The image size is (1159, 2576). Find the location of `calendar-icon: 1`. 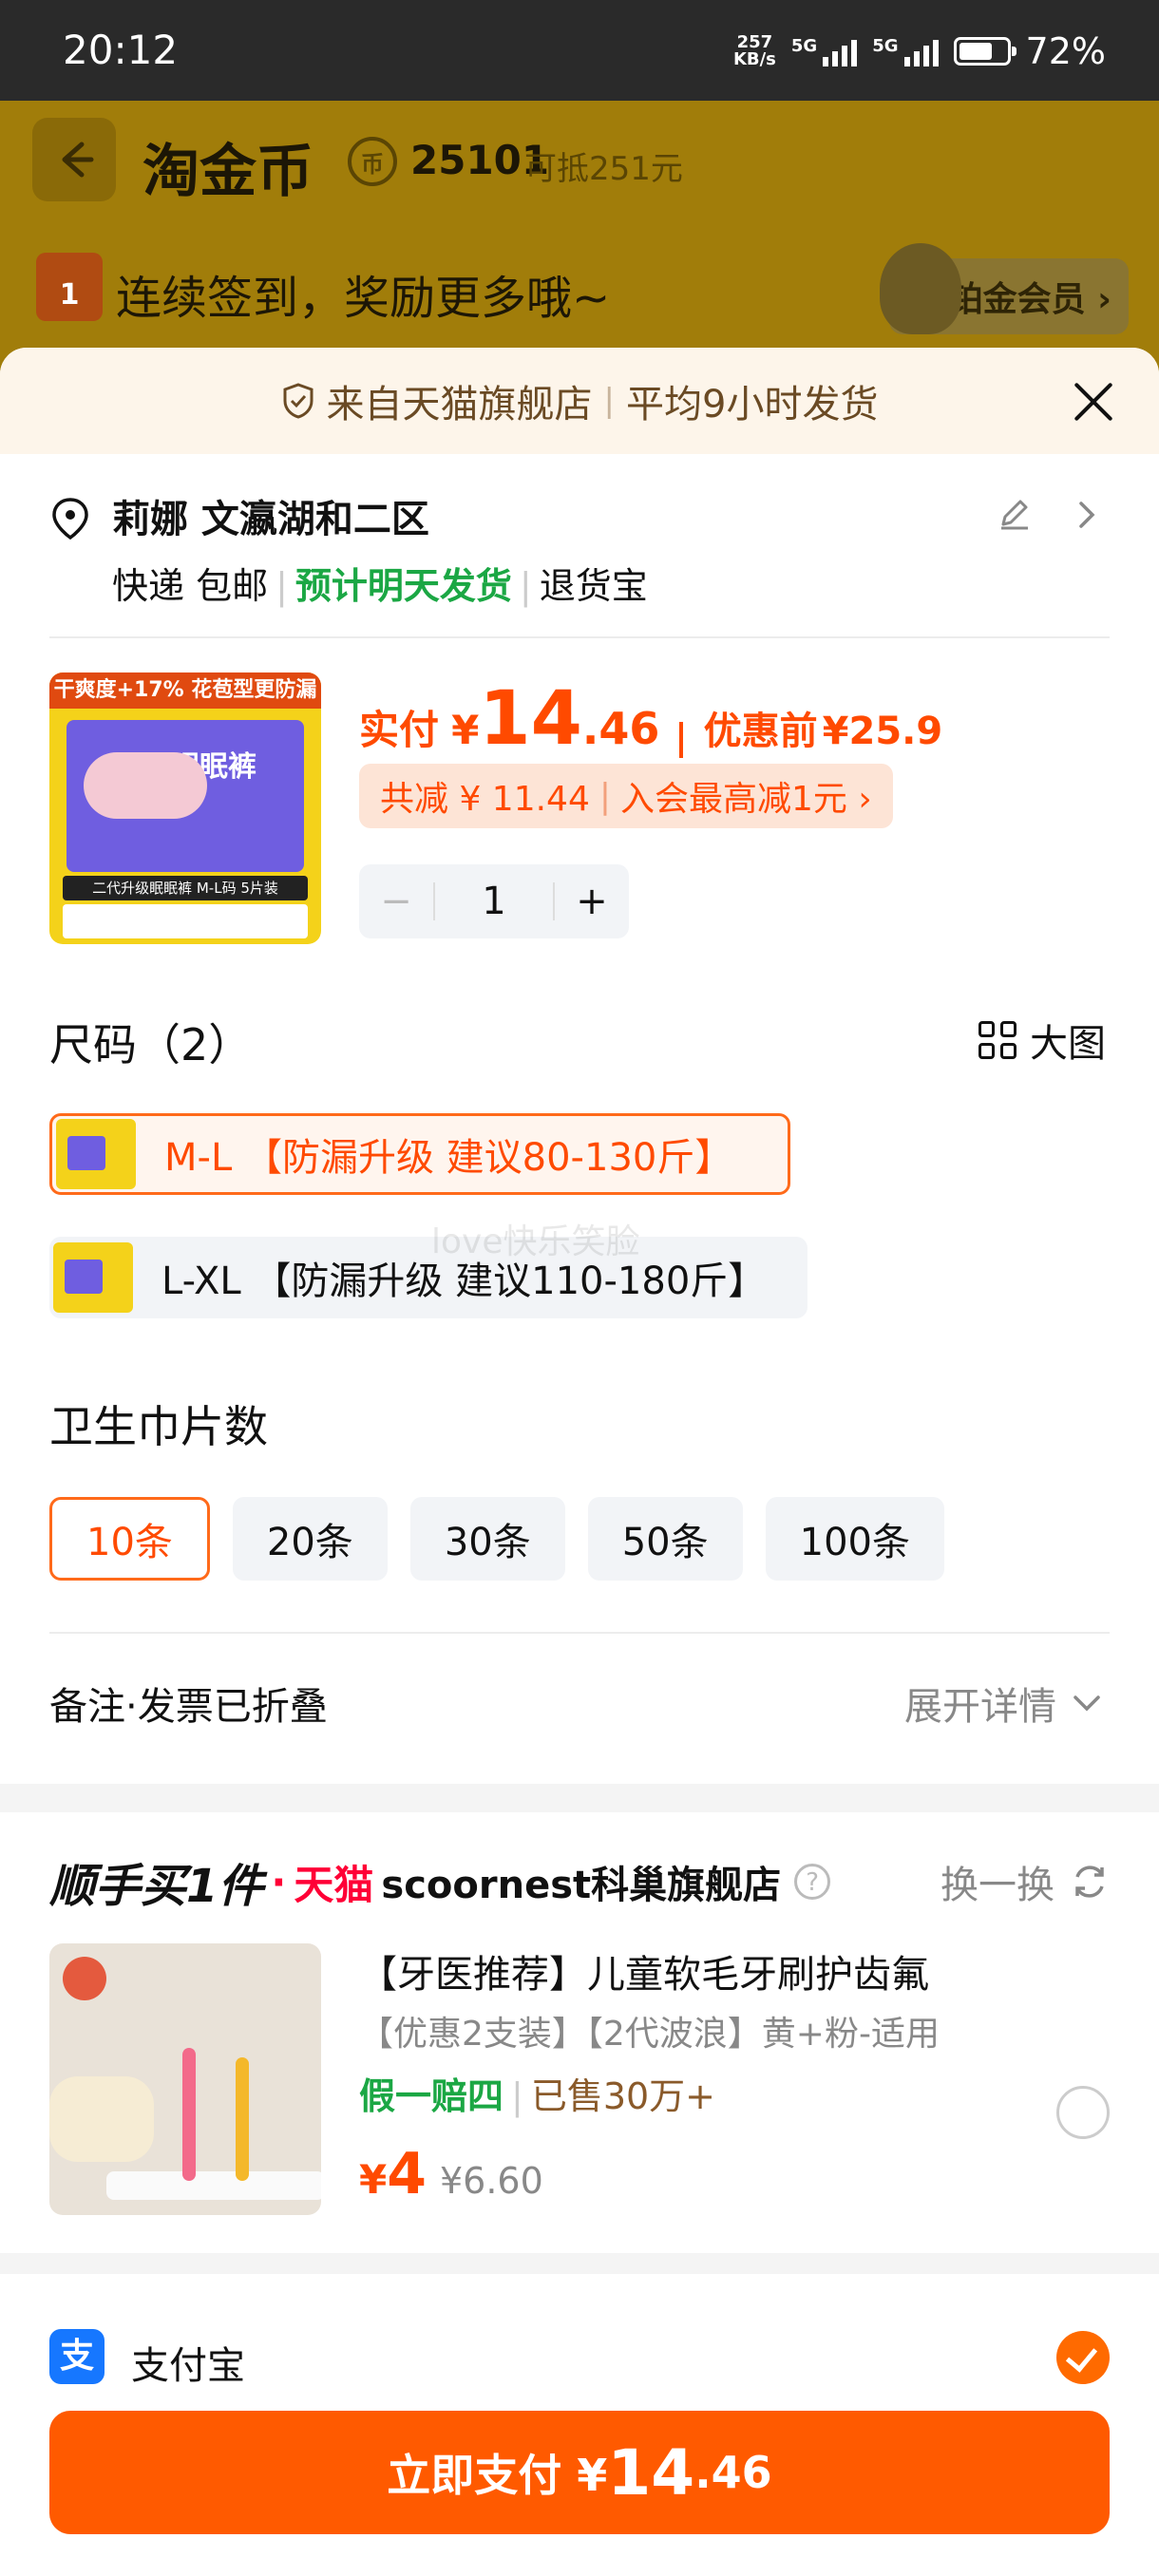

calendar-icon: 1 is located at coordinates (69, 287).